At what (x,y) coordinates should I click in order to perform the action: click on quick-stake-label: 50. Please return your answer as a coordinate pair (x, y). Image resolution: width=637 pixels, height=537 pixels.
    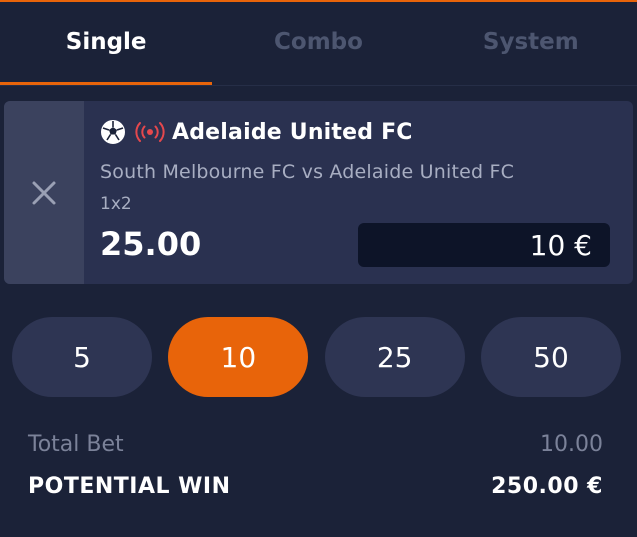
    Looking at the image, I should click on (551, 357).